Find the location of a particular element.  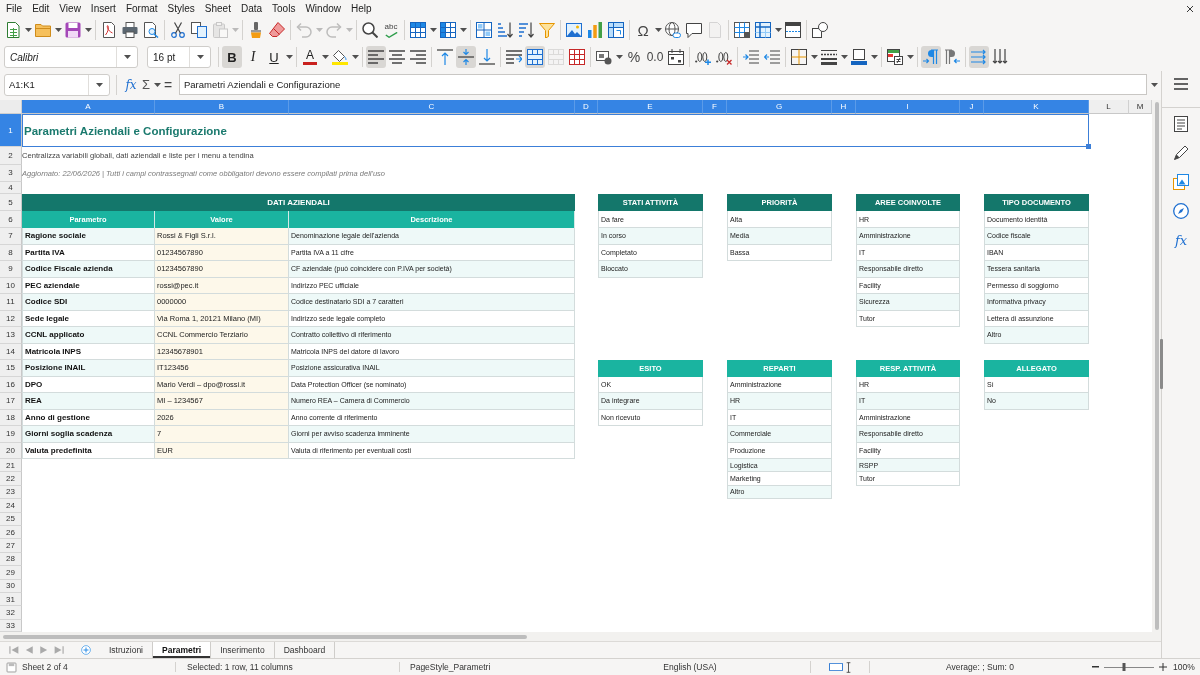

bold-button: B is located at coordinates (232, 57).